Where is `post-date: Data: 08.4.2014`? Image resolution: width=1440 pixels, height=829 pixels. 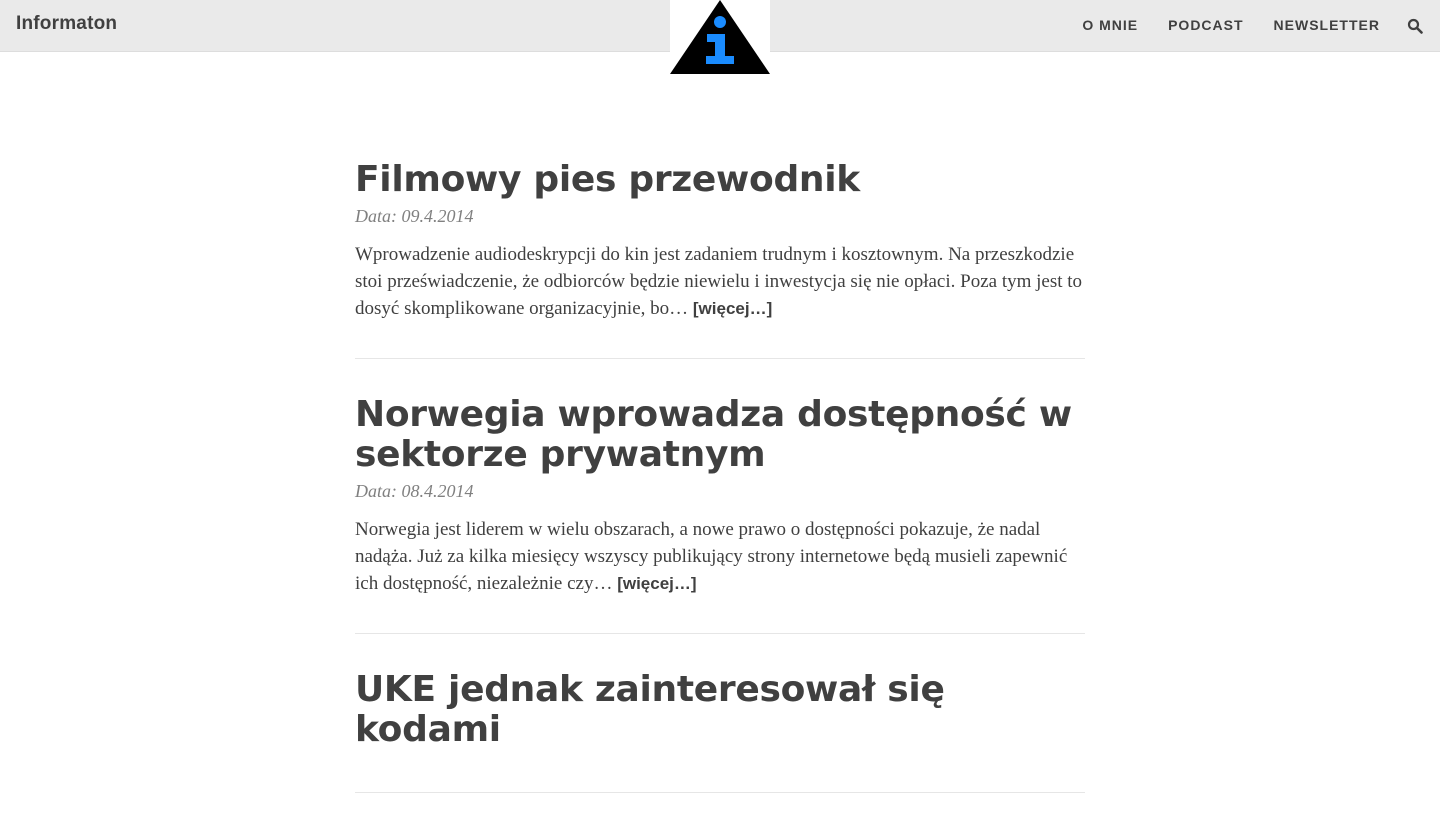
post-date: Data: 08.4.2014 is located at coordinates (414, 491).